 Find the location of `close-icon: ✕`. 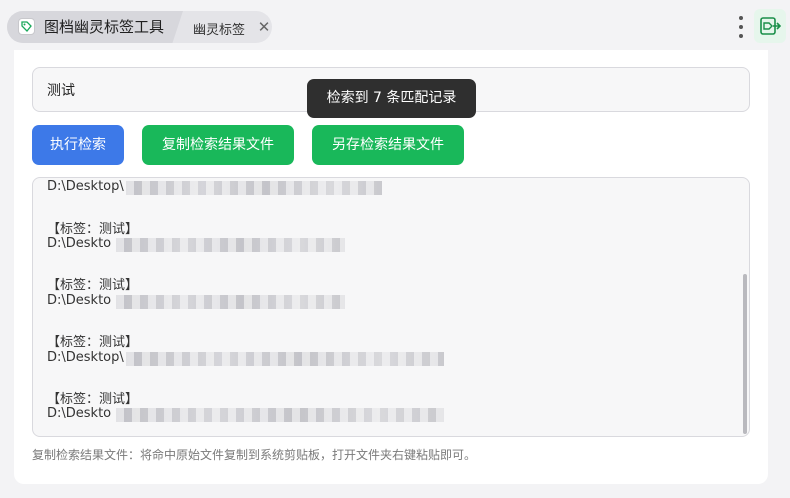

close-icon: ✕ is located at coordinates (264, 27).